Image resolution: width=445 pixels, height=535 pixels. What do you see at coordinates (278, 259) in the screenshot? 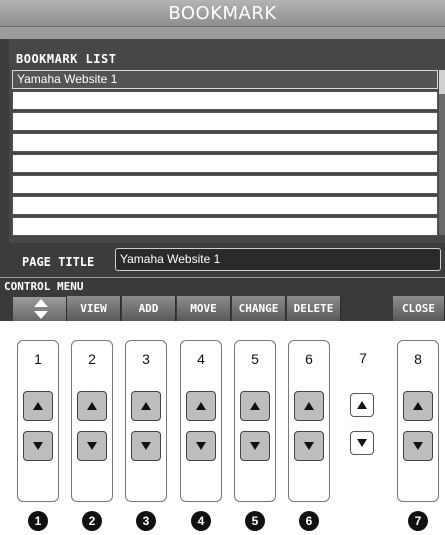
I see `page-title-field: Yamaha Website 1` at bounding box center [278, 259].